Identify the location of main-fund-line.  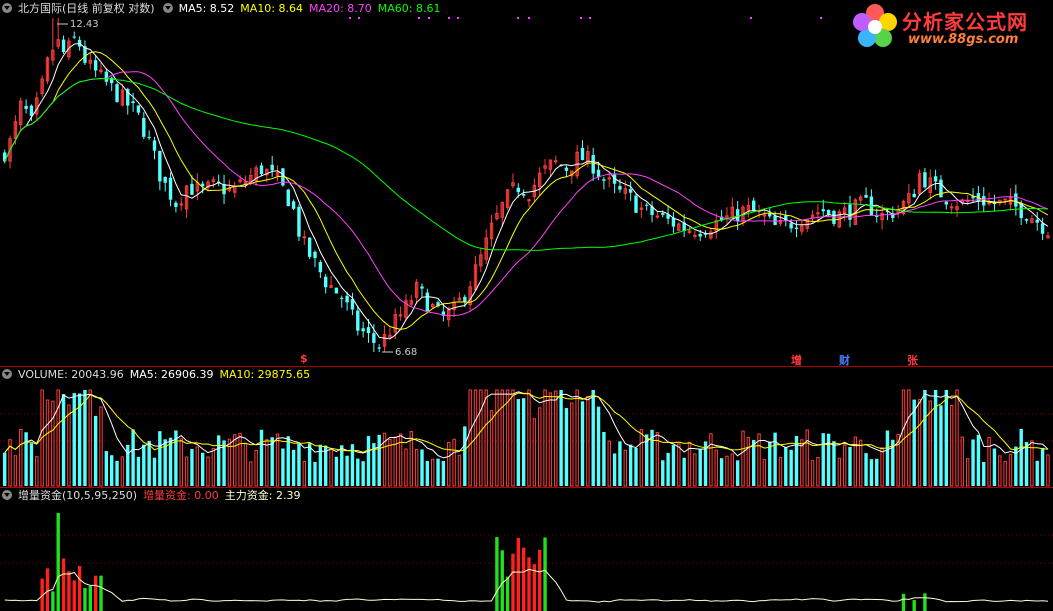
(526, 585).